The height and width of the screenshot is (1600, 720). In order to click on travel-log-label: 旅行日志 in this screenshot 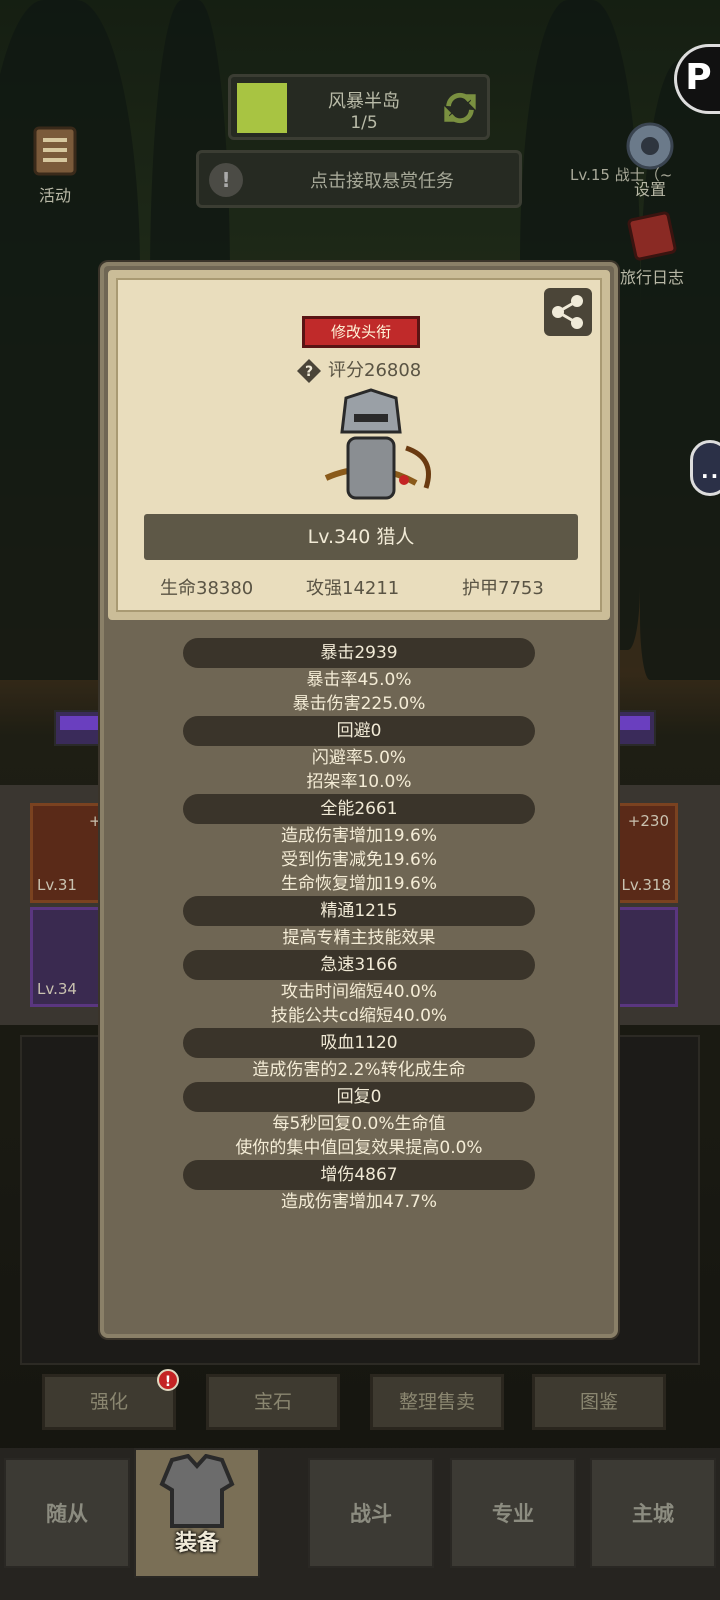, I will do `click(651, 277)`.